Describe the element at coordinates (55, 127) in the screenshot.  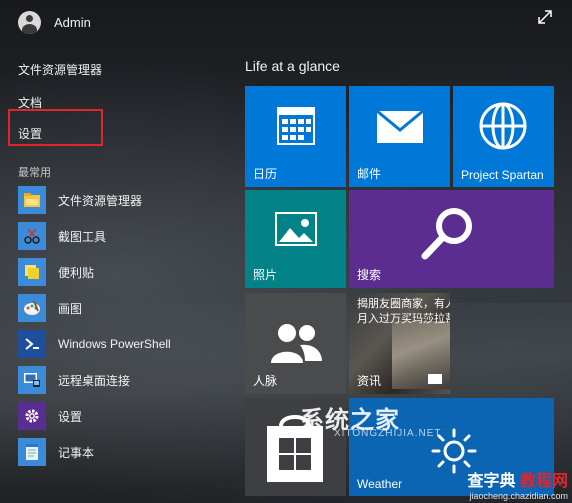
I see `settings-highlight-box` at that location.